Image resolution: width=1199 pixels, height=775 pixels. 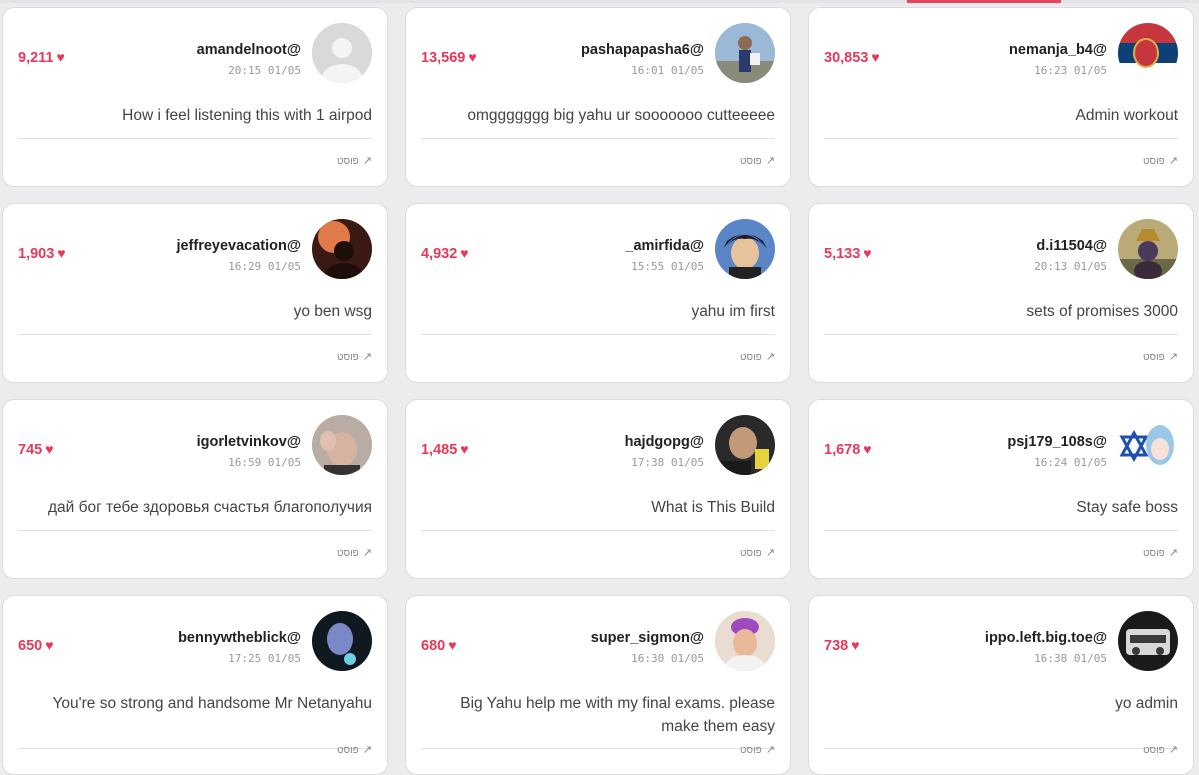 What do you see at coordinates (264, 462) in the screenshot?
I see `timestamp: 16:59 01/05` at bounding box center [264, 462].